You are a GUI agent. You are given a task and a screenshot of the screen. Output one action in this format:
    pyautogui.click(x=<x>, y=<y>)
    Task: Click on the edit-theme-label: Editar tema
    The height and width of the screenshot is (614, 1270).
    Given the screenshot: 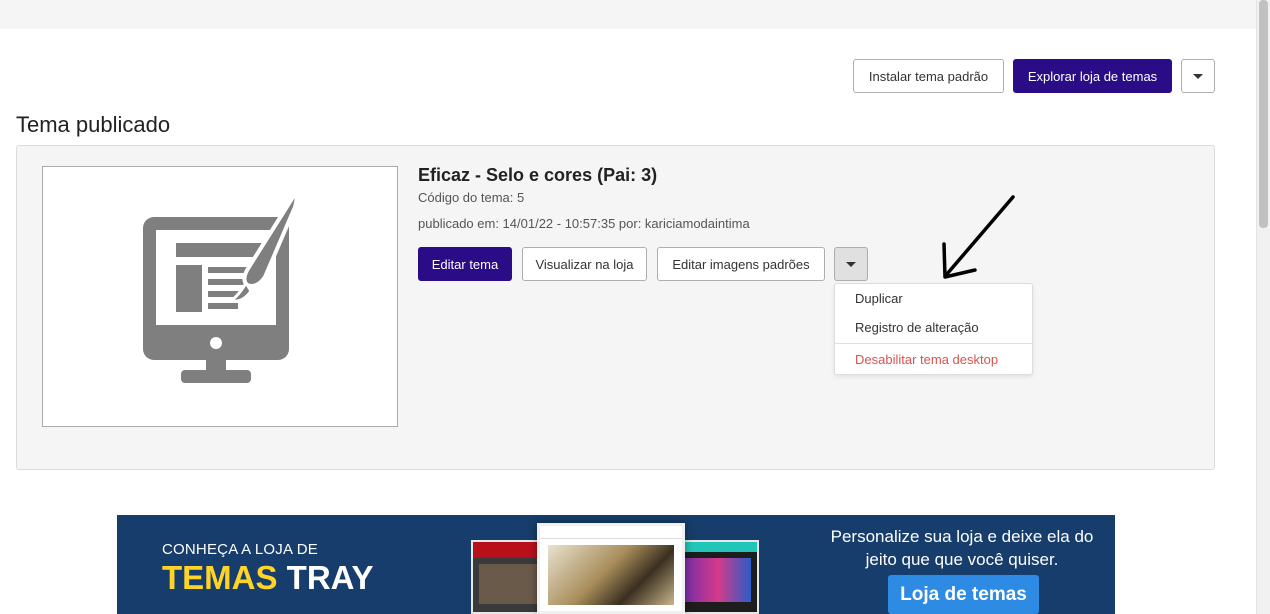 What is the action you would take?
    pyautogui.click(x=465, y=264)
    